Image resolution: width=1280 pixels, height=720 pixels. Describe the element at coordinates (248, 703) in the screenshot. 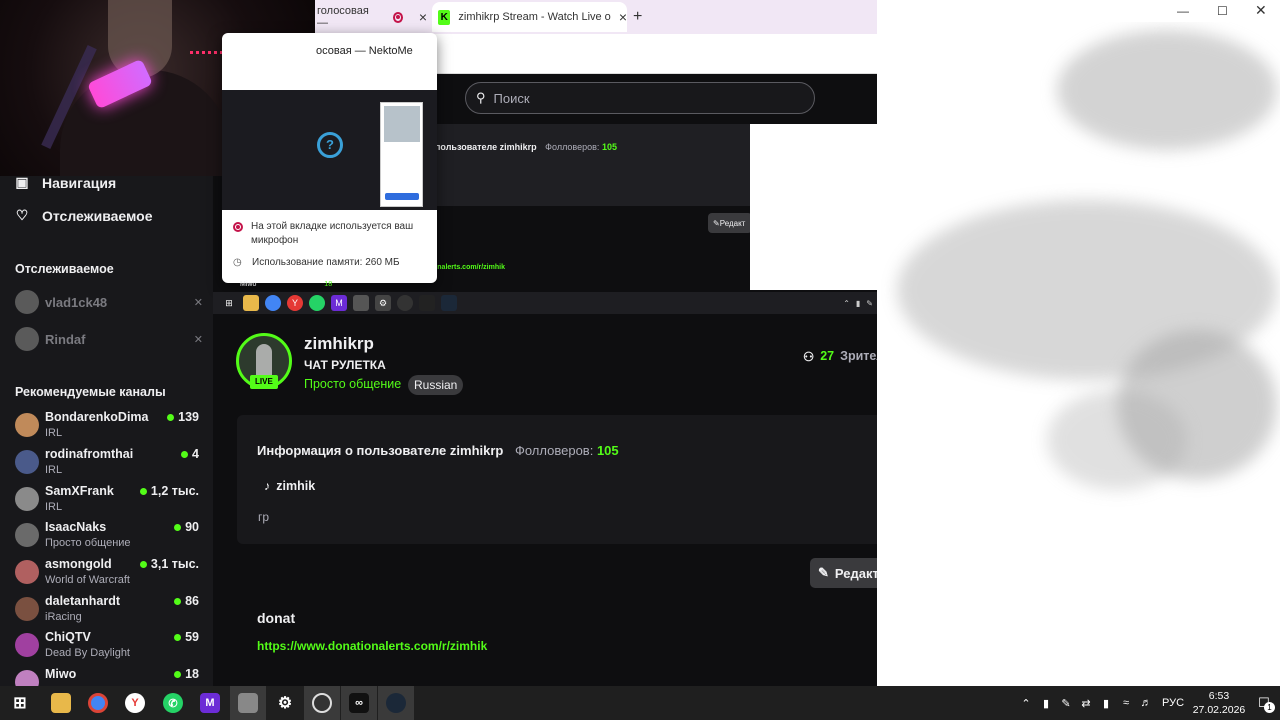

I see `taskbar-chrome-active` at that location.